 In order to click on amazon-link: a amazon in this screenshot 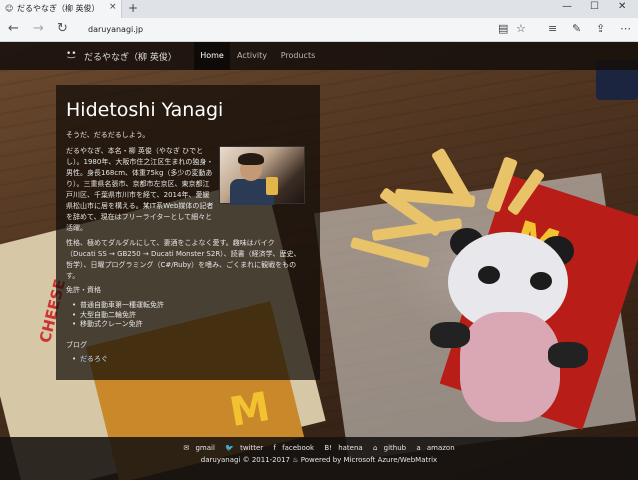, I will do `click(435, 448)`.